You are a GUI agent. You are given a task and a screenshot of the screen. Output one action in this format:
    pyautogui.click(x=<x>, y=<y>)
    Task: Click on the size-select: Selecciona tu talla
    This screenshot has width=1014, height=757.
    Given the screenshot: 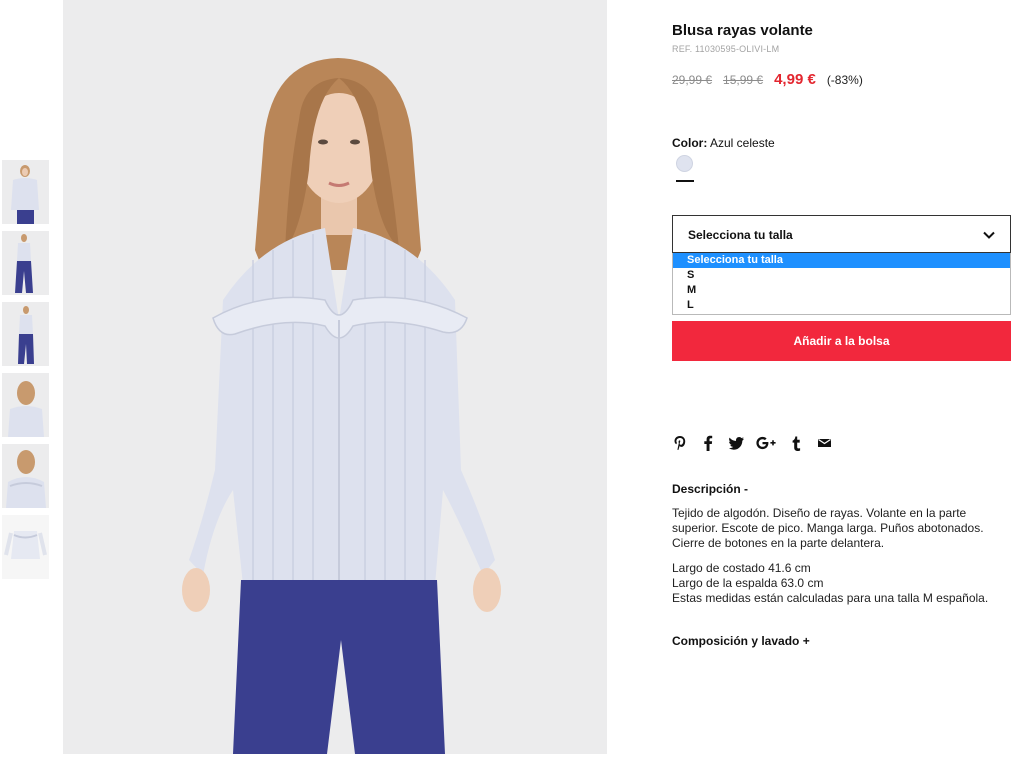 What is the action you would take?
    pyautogui.click(x=841, y=234)
    